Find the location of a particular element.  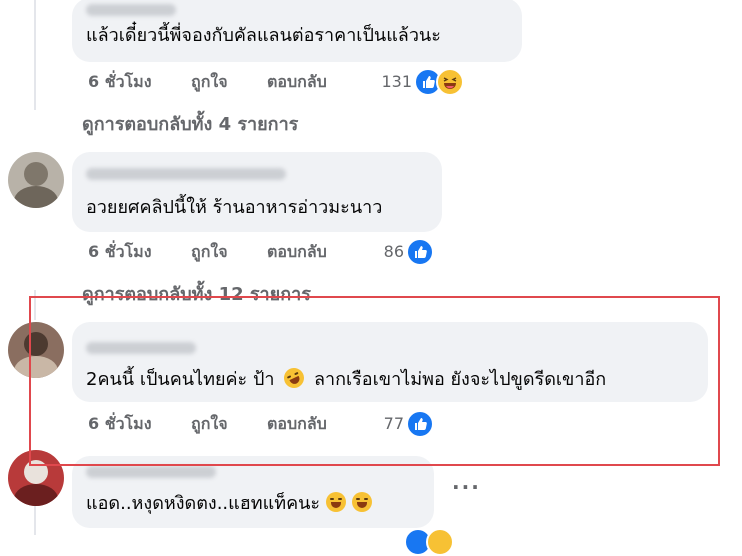

reaction-count: 86 is located at coordinates (393, 251).